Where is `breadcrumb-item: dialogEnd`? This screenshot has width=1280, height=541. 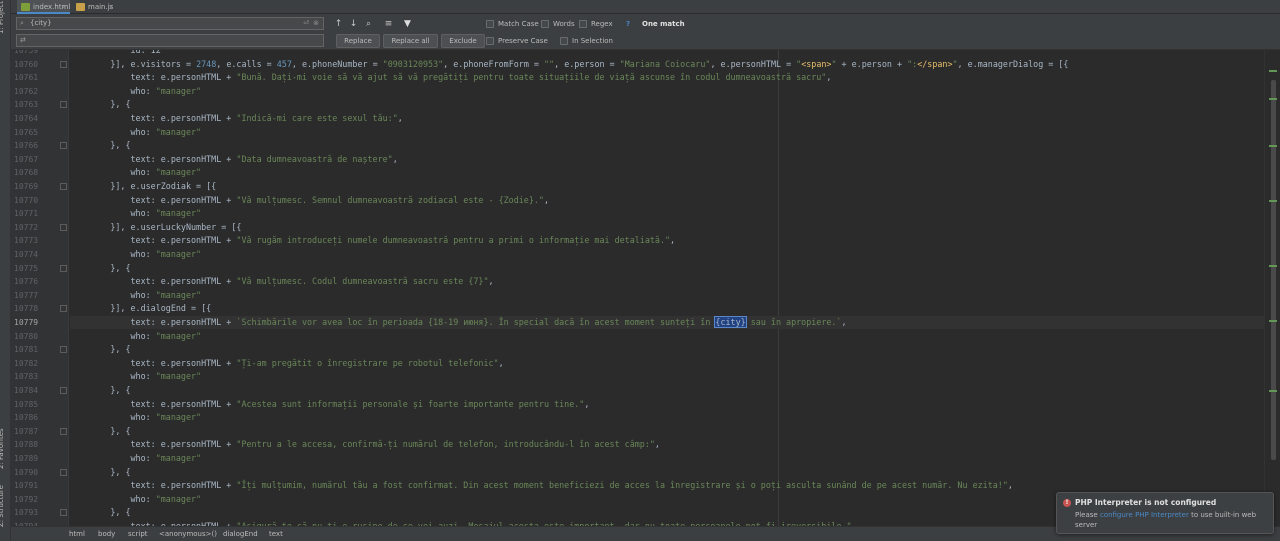
breadcrumb-item: dialogEnd is located at coordinates (240, 534).